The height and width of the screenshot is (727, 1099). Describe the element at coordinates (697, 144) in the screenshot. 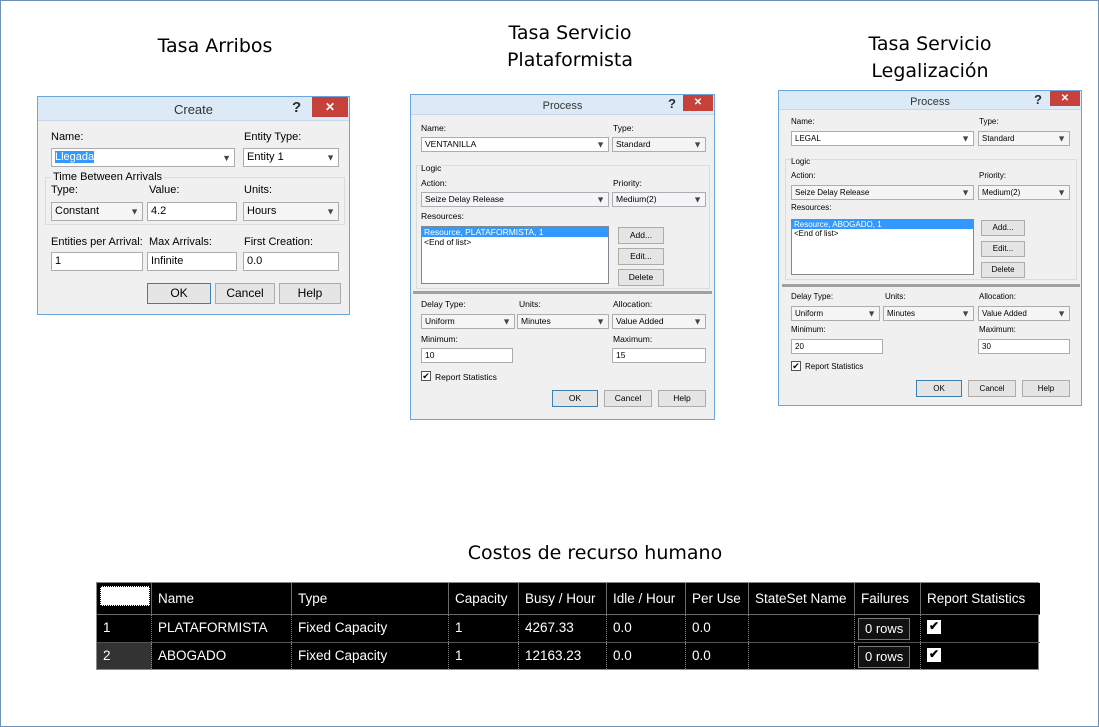

I see `chevron-down-icon: ▼` at that location.